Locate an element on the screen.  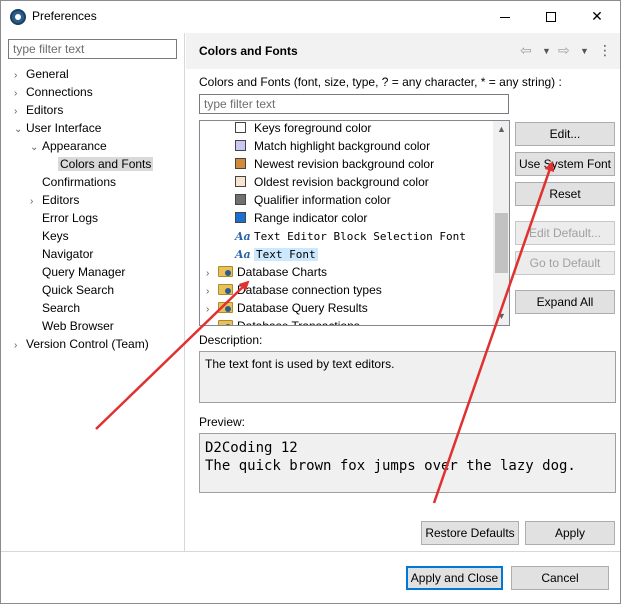
tree-item: ⌄ User Interface is located at coordinates (57, 128).